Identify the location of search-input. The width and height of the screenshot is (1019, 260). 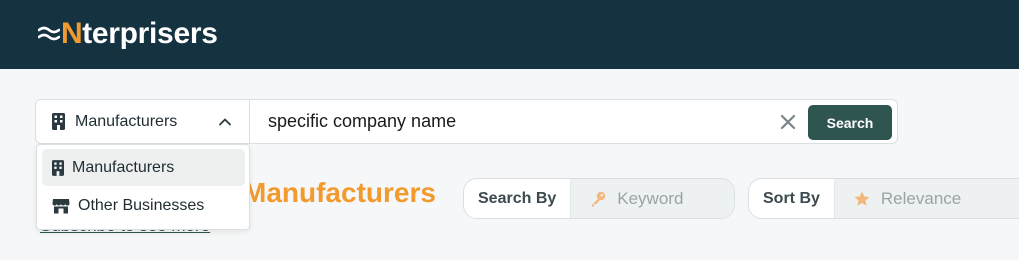
(508, 121).